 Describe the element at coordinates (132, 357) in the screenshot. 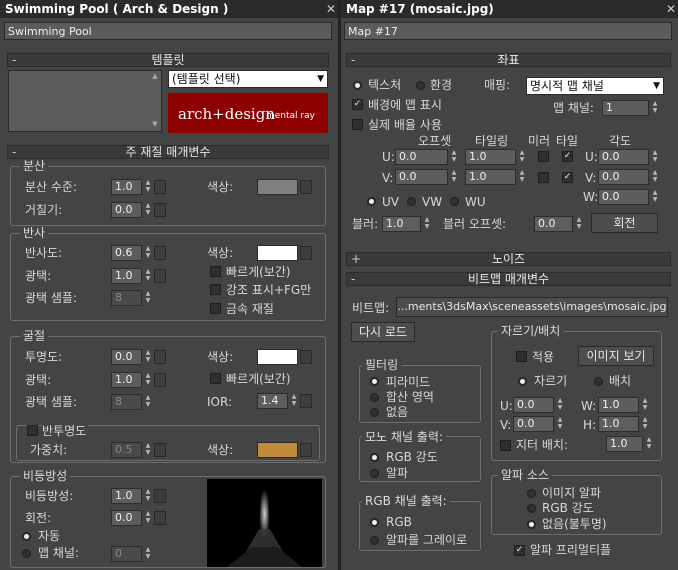

I see `transparency-spinner: 0.0 ▲ ▼` at that location.